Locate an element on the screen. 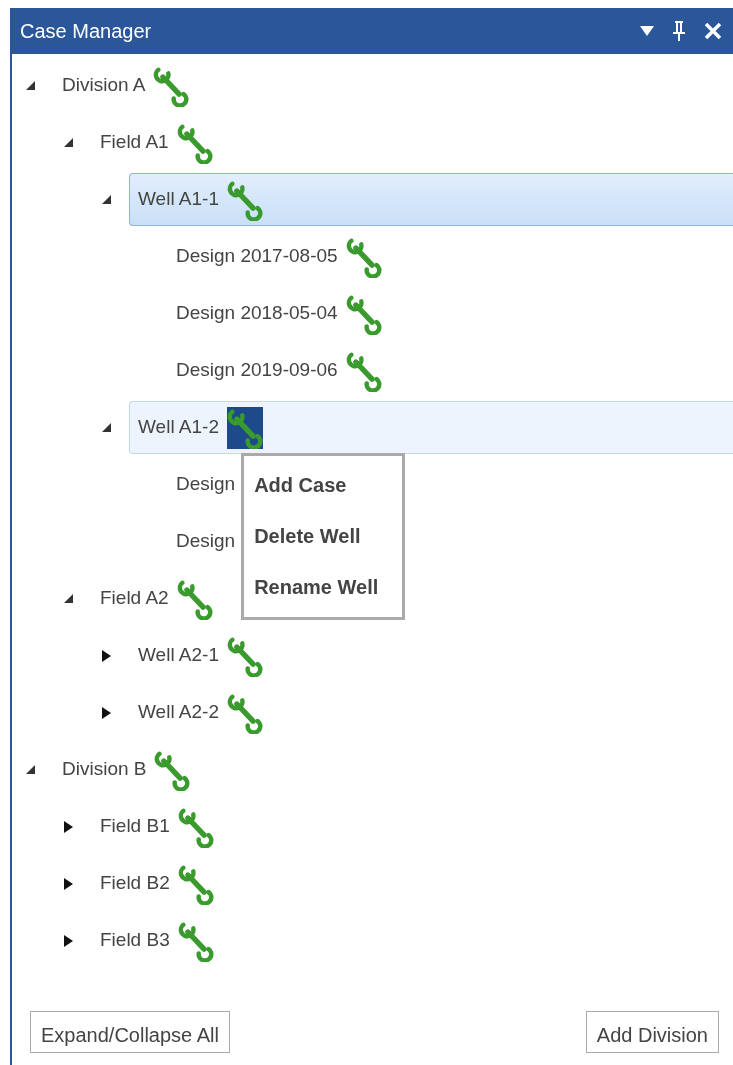 This screenshot has width=733, height=1065. pin-icon is located at coordinates (679, 31).